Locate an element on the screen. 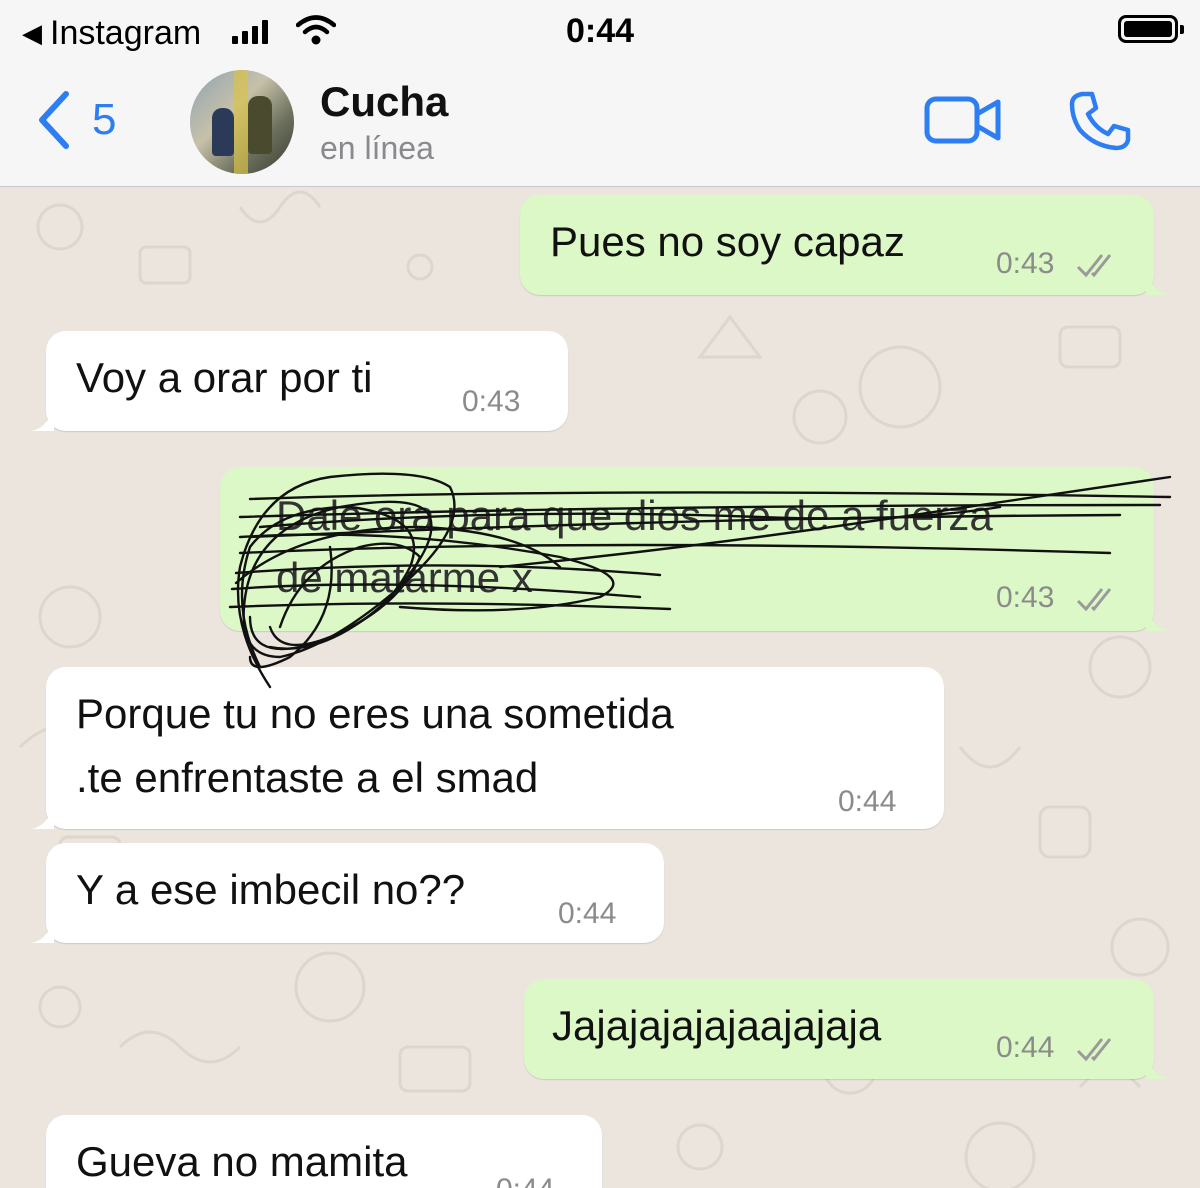  status-bar: ◀ Instagram 0:44 is located at coordinates (600, 31).